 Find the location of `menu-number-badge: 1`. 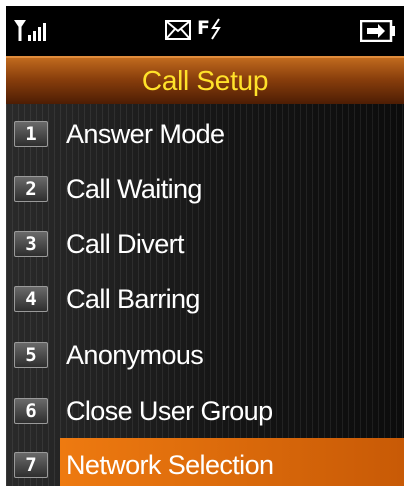

menu-number-badge: 1 is located at coordinates (31, 134).